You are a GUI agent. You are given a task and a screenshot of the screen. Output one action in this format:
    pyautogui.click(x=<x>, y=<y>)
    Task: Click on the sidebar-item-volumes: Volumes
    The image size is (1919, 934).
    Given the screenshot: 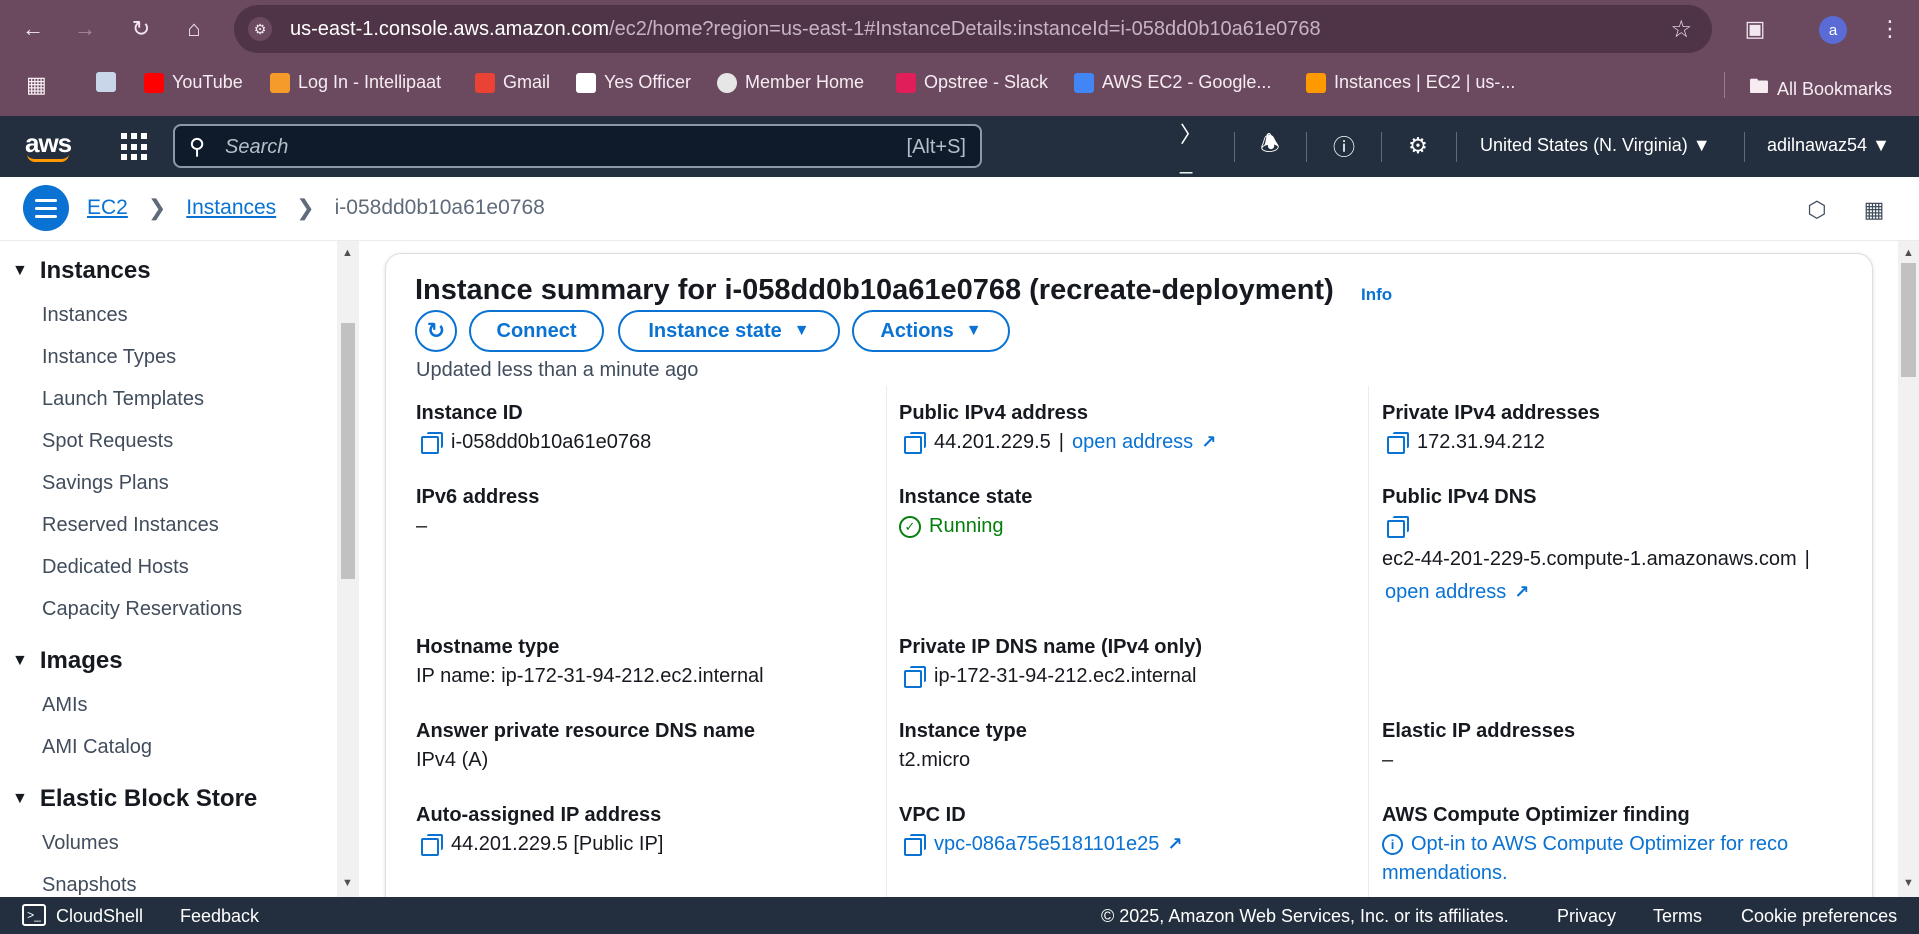 What is the action you would take?
    pyautogui.click(x=80, y=843)
    